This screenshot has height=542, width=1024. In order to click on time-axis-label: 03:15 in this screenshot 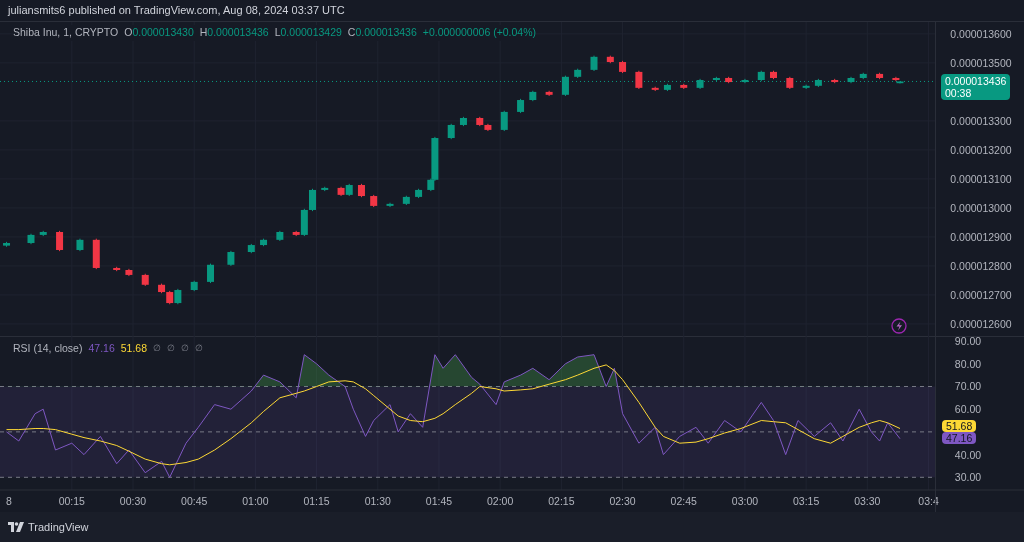, I will do `click(806, 501)`.